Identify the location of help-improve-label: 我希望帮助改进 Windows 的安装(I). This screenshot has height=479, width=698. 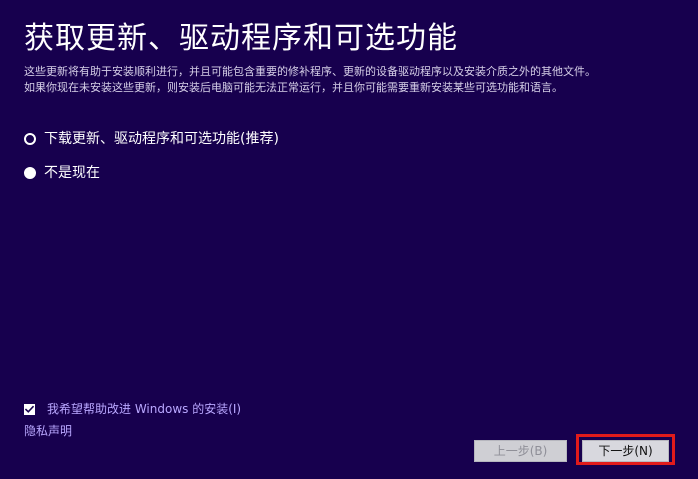
(144, 409).